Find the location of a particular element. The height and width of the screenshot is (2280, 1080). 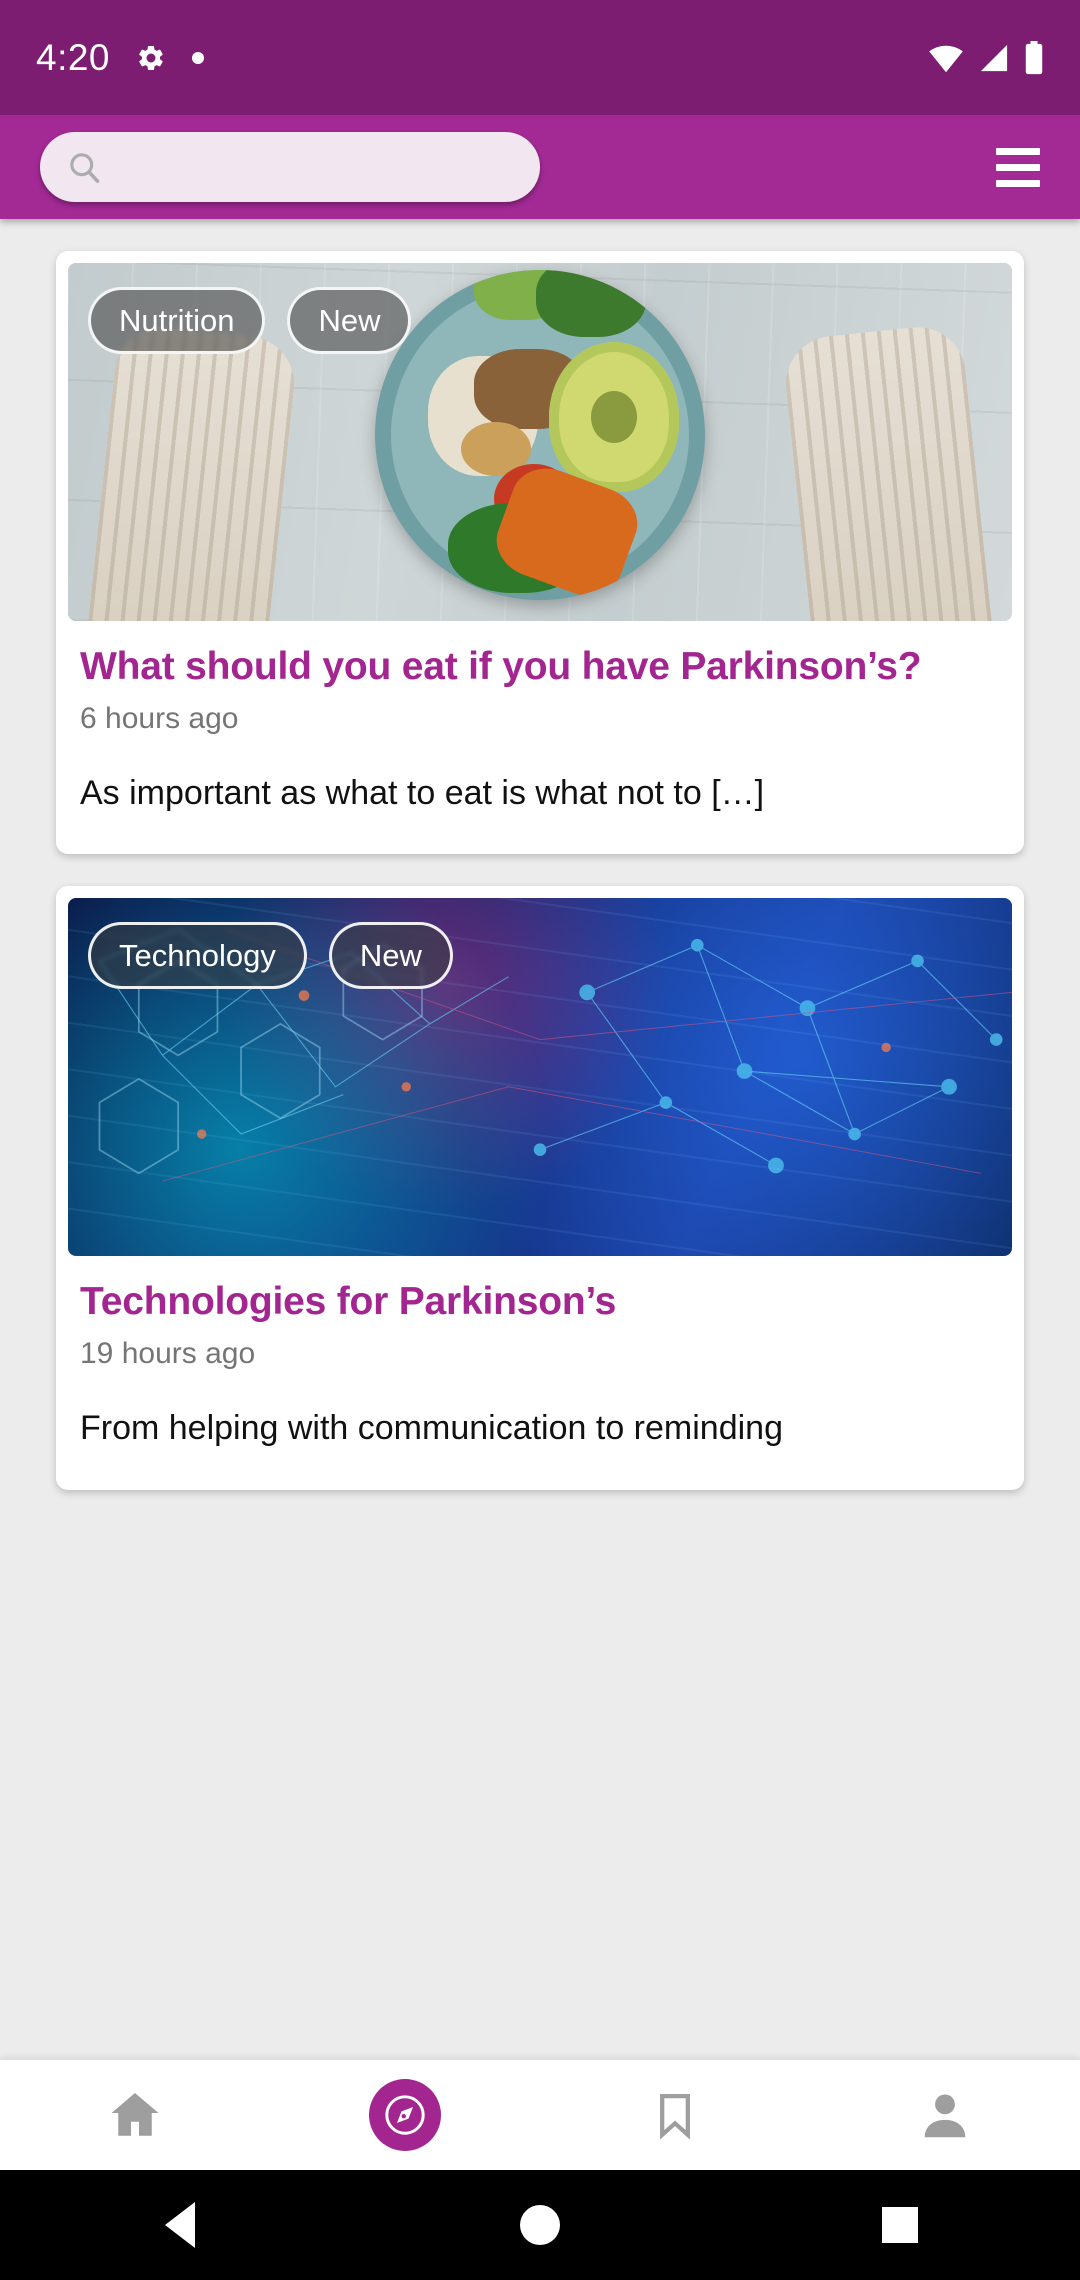

home-circle-icon is located at coordinates (540, 2225).